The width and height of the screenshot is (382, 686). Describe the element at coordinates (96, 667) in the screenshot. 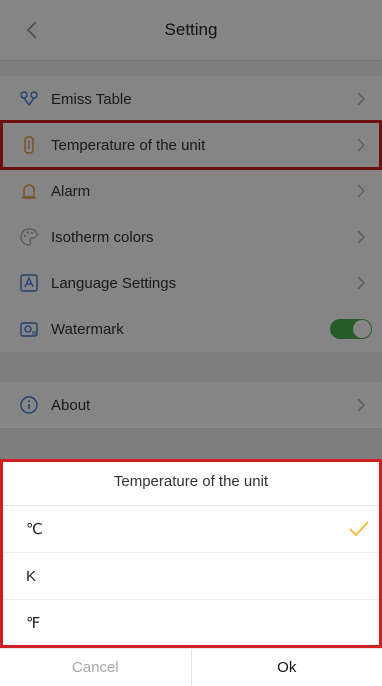

I see `cancel-button: Cancel` at that location.